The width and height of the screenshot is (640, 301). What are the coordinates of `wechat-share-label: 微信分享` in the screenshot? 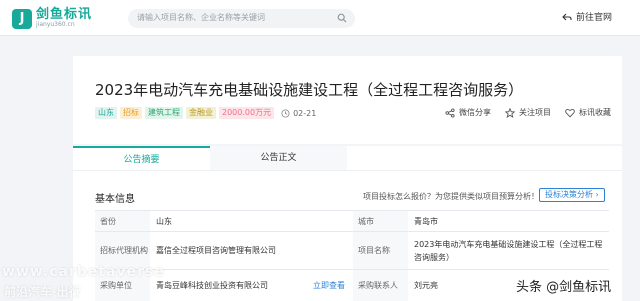 It's located at (475, 112).